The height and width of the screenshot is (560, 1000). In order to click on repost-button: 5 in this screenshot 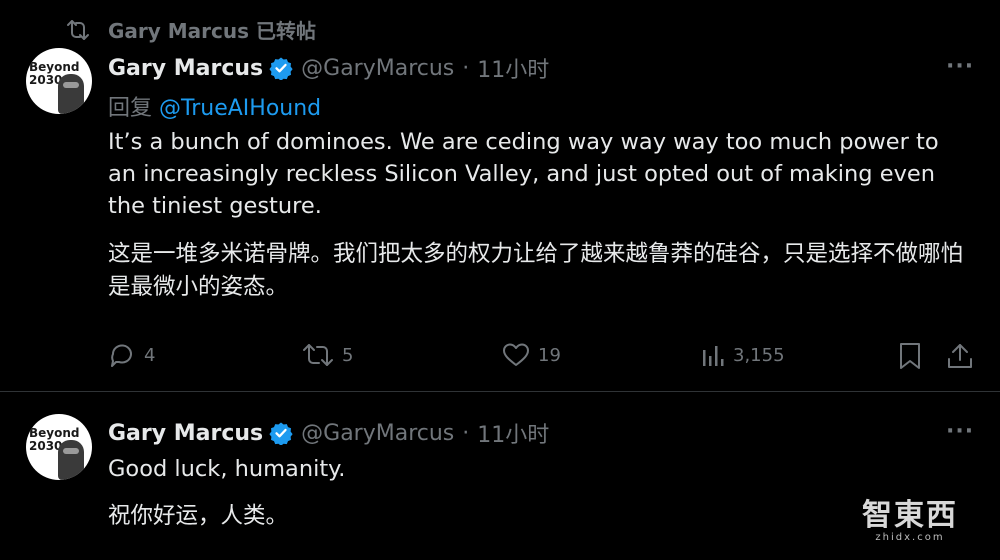, I will do `click(327, 355)`.